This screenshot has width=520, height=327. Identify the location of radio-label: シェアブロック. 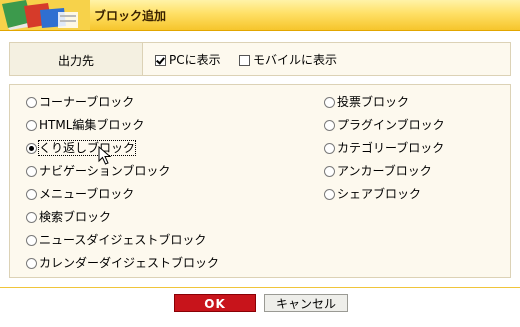
(379, 194).